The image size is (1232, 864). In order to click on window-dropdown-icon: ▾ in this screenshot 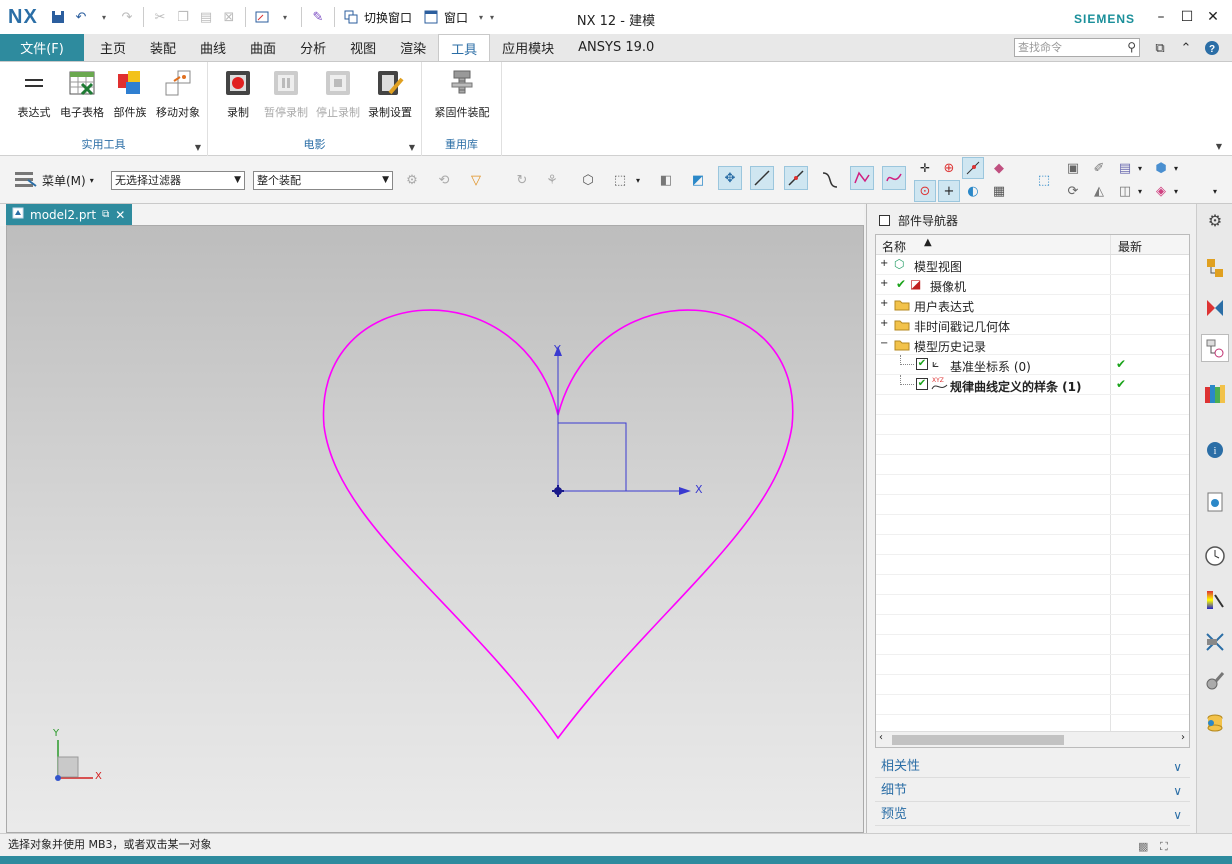, I will do `click(481, 17)`.